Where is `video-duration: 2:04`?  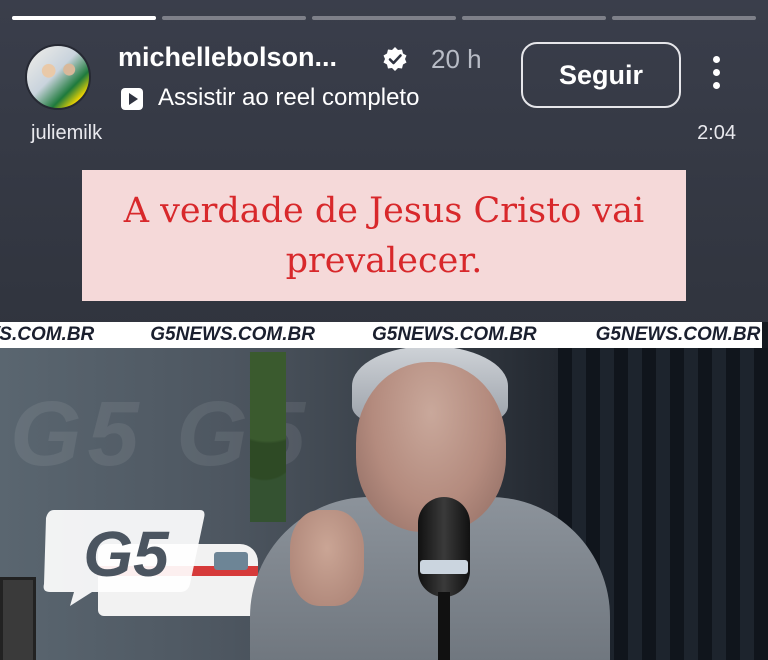 video-duration: 2:04 is located at coordinates (716, 133).